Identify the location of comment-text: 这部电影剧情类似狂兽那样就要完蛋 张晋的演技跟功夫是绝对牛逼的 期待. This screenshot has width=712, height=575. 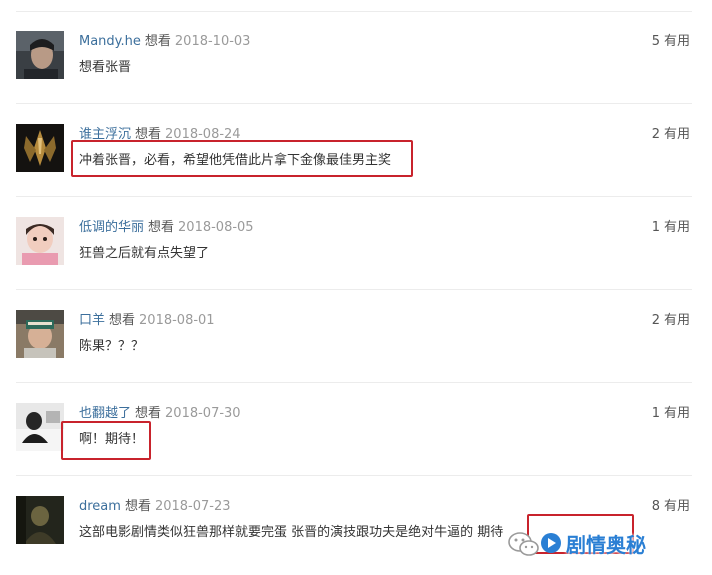
(291, 532).